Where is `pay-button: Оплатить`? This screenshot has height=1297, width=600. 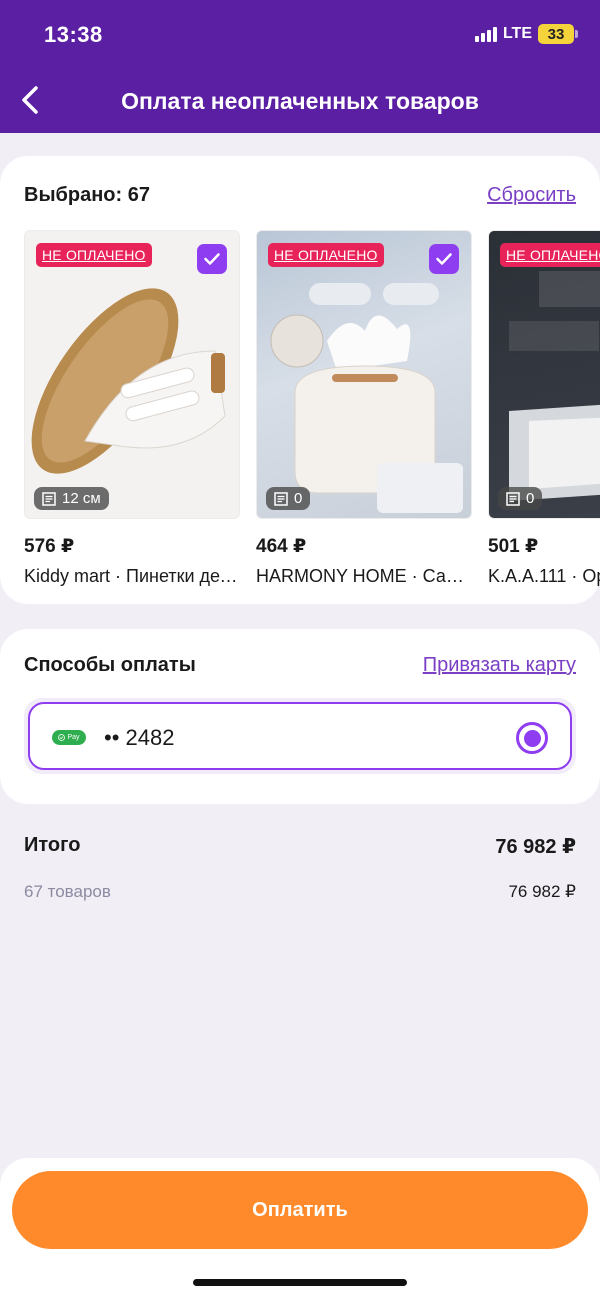
pay-button: Оплатить is located at coordinates (300, 1210).